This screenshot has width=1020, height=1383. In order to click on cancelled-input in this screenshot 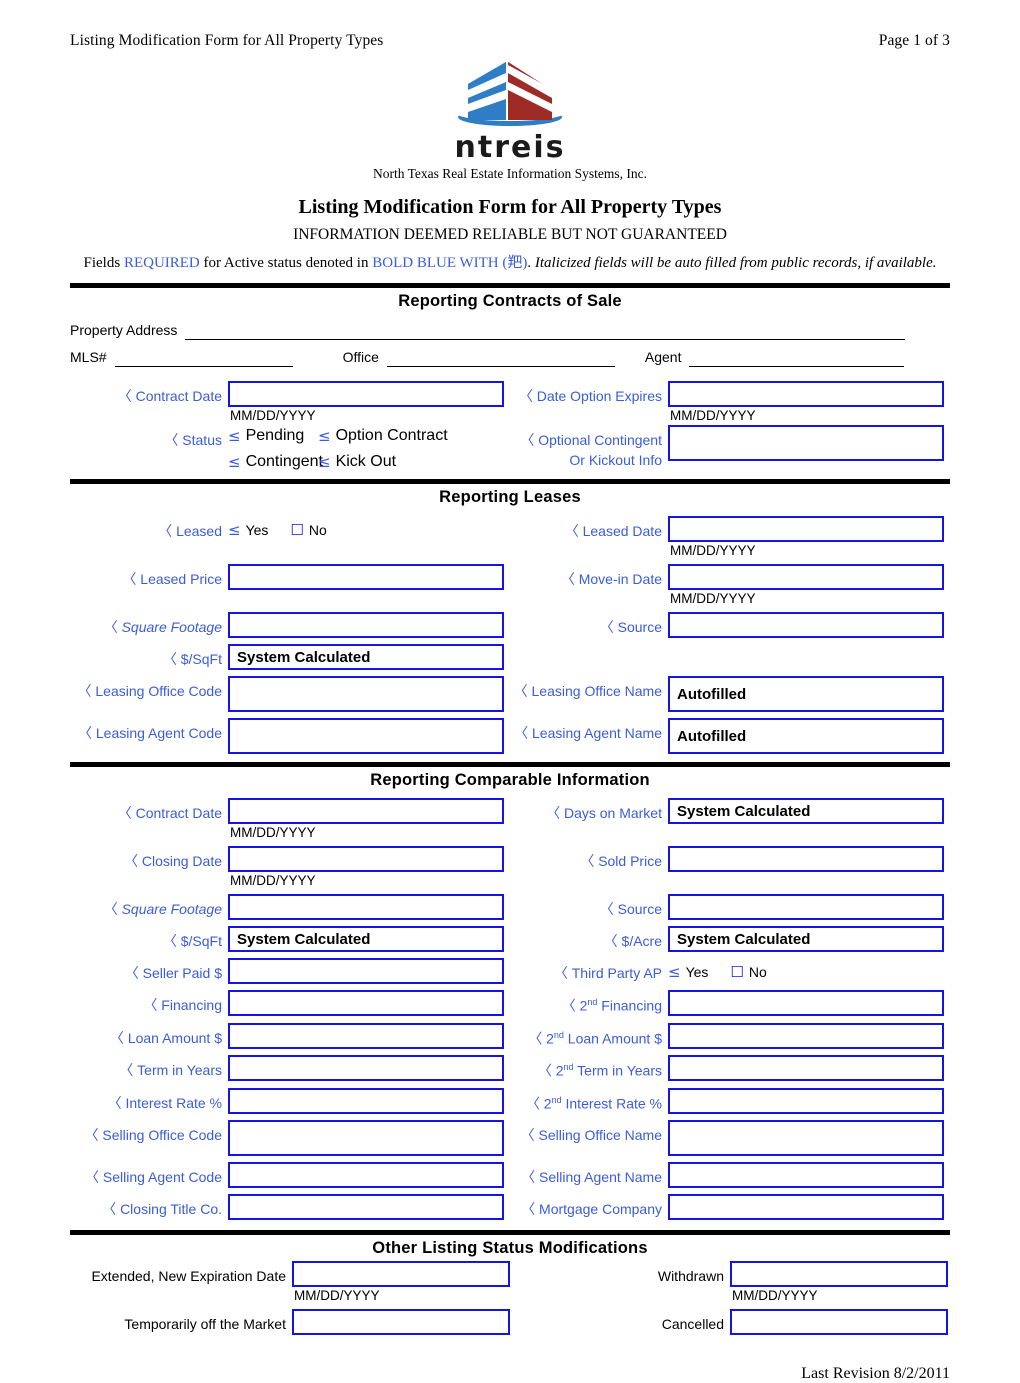, I will do `click(839, 1322)`.